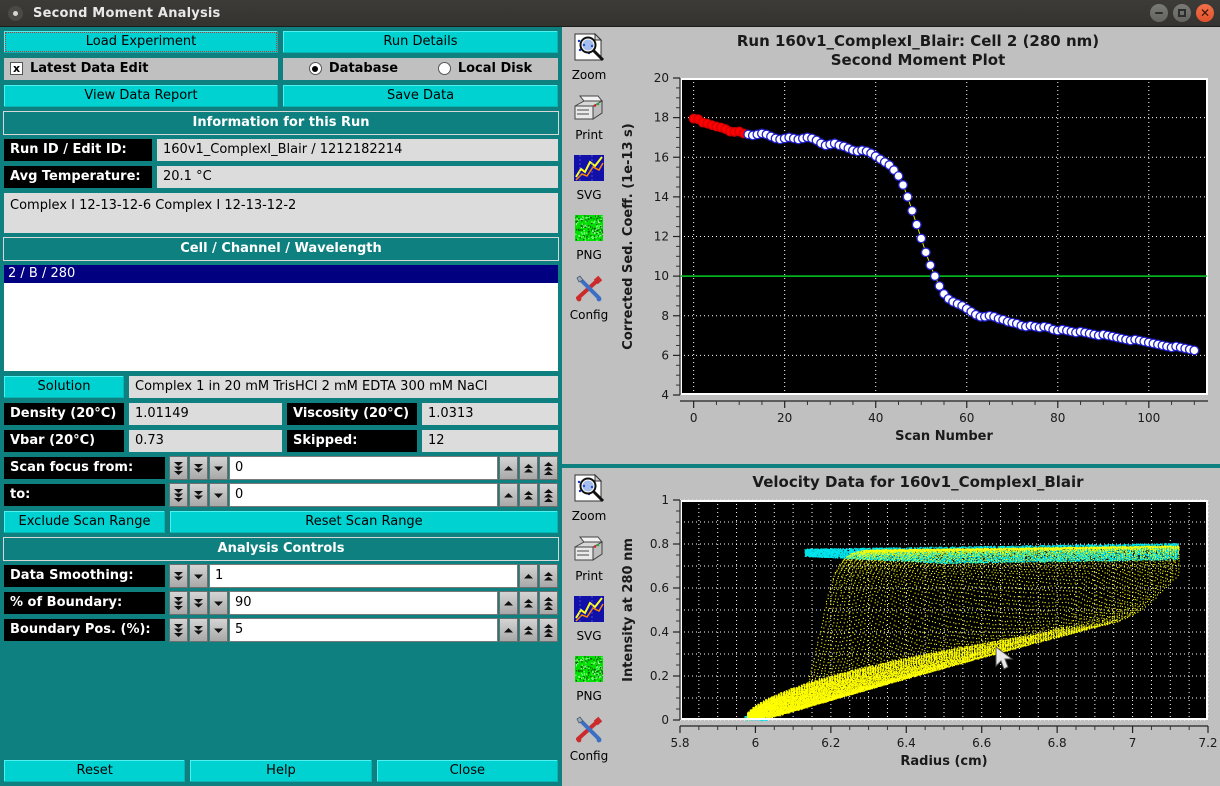 This screenshot has height=786, width=1220. Describe the element at coordinates (490, 441) in the screenshot. I see `skipped-value: 12` at that location.